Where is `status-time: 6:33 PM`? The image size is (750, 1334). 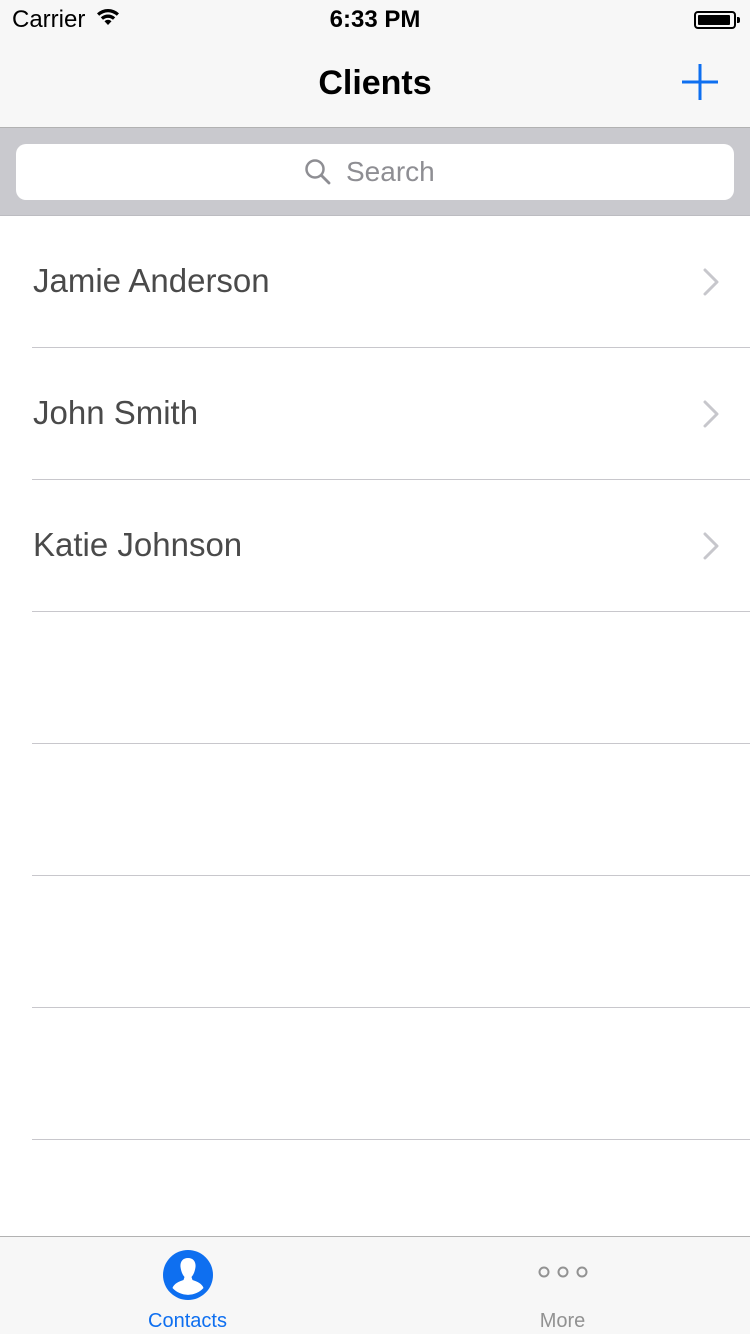
status-time: 6:33 PM is located at coordinates (375, 19).